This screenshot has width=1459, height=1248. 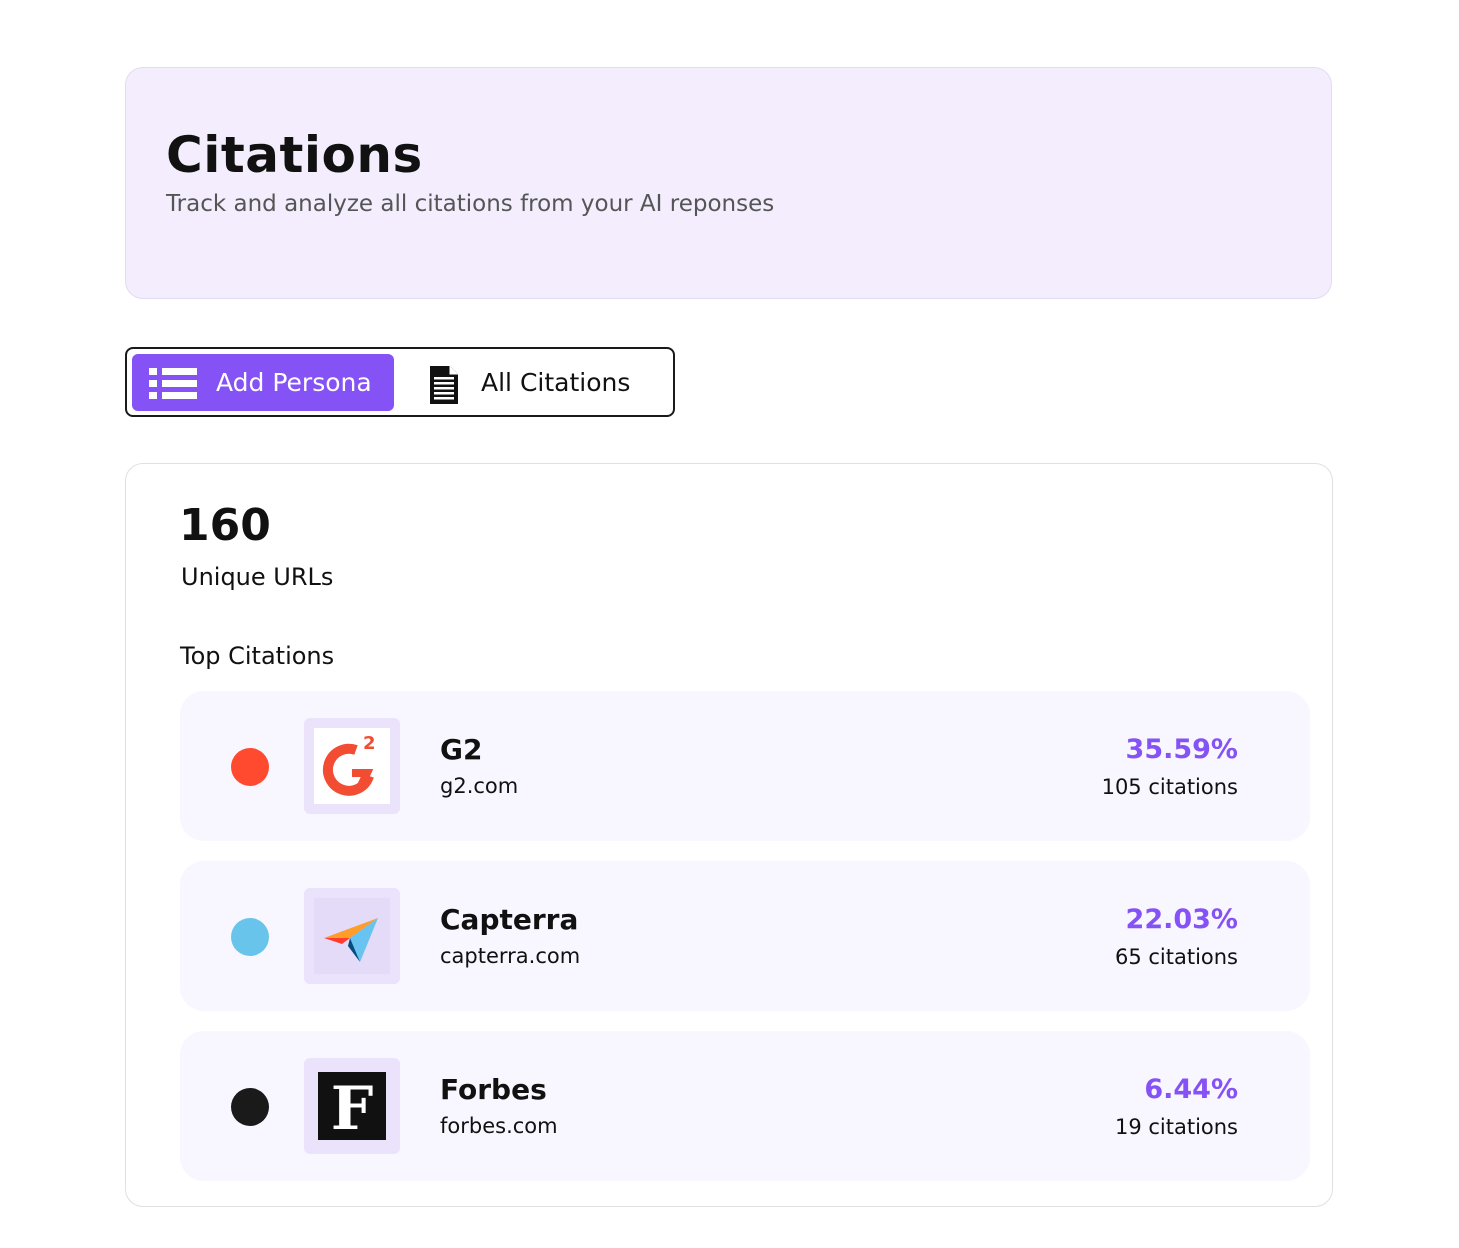 I want to click on svg-text: F, so click(x=352, y=1107).